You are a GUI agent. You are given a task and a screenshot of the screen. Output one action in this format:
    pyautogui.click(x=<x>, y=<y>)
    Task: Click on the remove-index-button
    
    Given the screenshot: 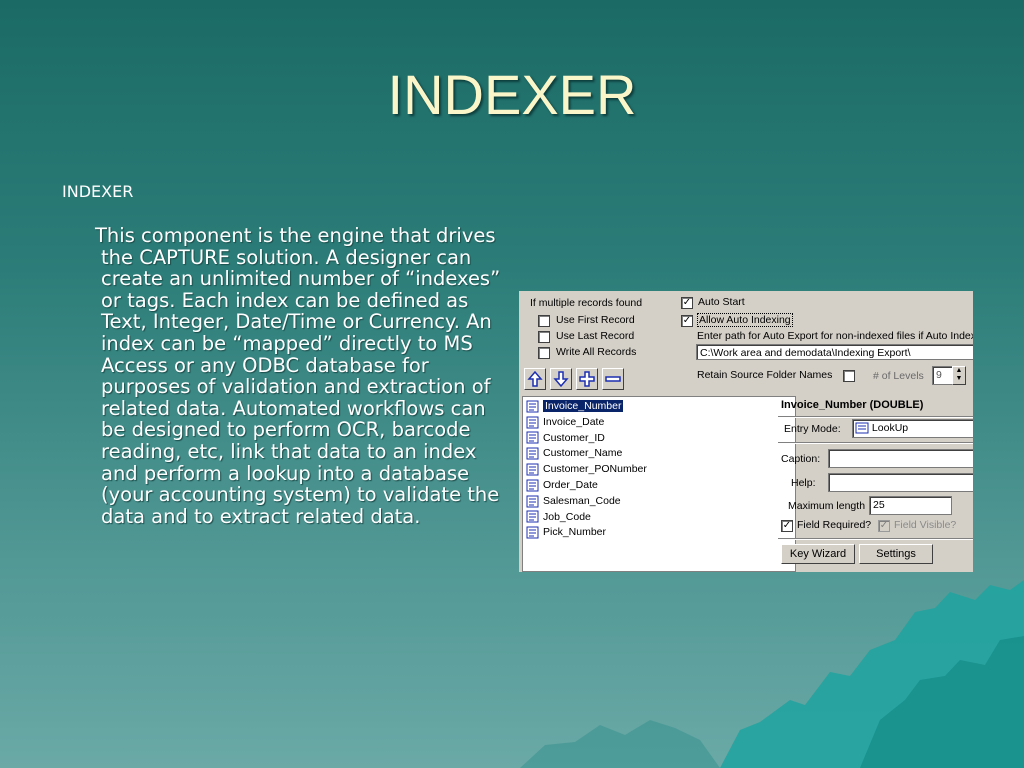 What is the action you would take?
    pyautogui.click(x=613, y=379)
    